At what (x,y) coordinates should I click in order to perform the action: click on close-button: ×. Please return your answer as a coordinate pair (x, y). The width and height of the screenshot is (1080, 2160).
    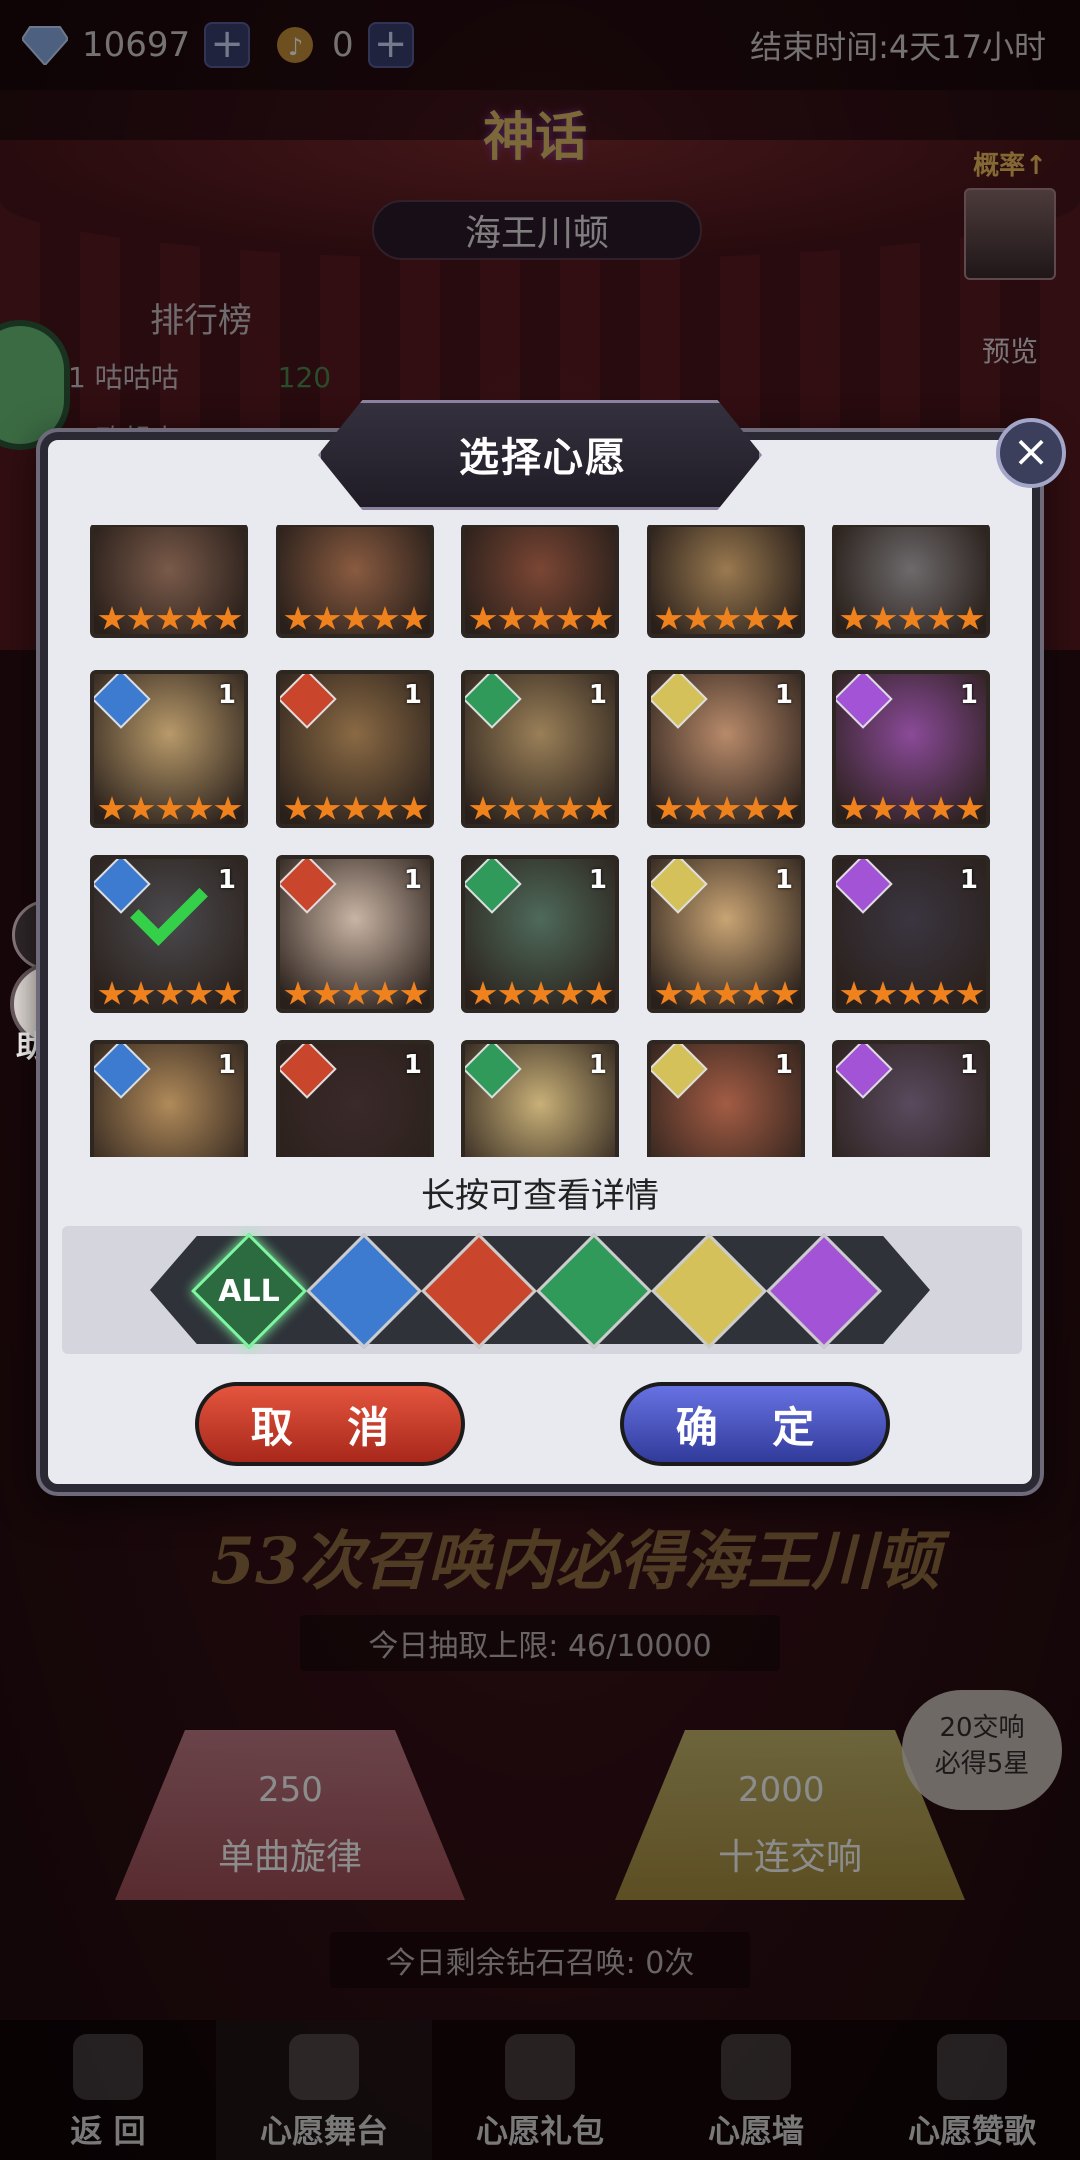
    Looking at the image, I should click on (1031, 453).